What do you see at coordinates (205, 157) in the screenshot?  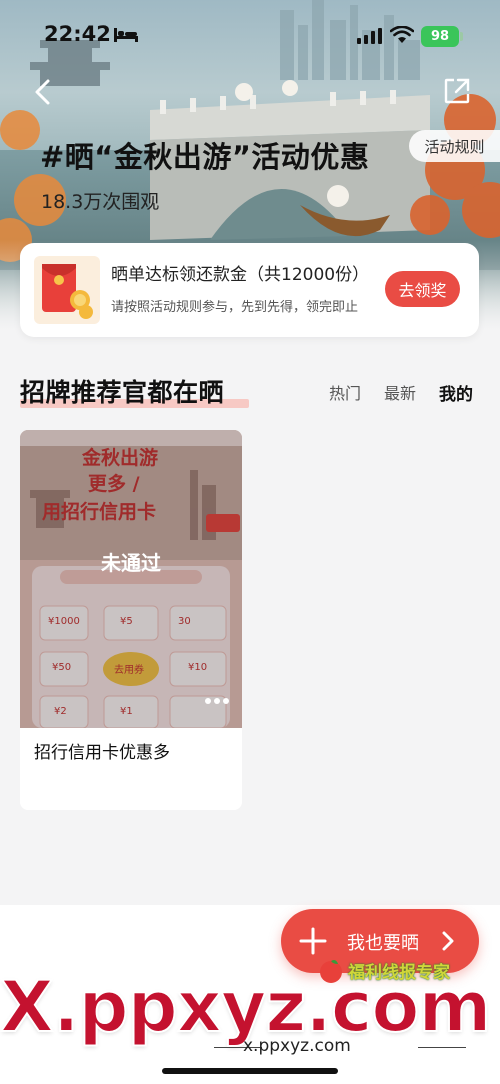 I see `page-title: #晒“金秋出游”活动优惠` at bounding box center [205, 157].